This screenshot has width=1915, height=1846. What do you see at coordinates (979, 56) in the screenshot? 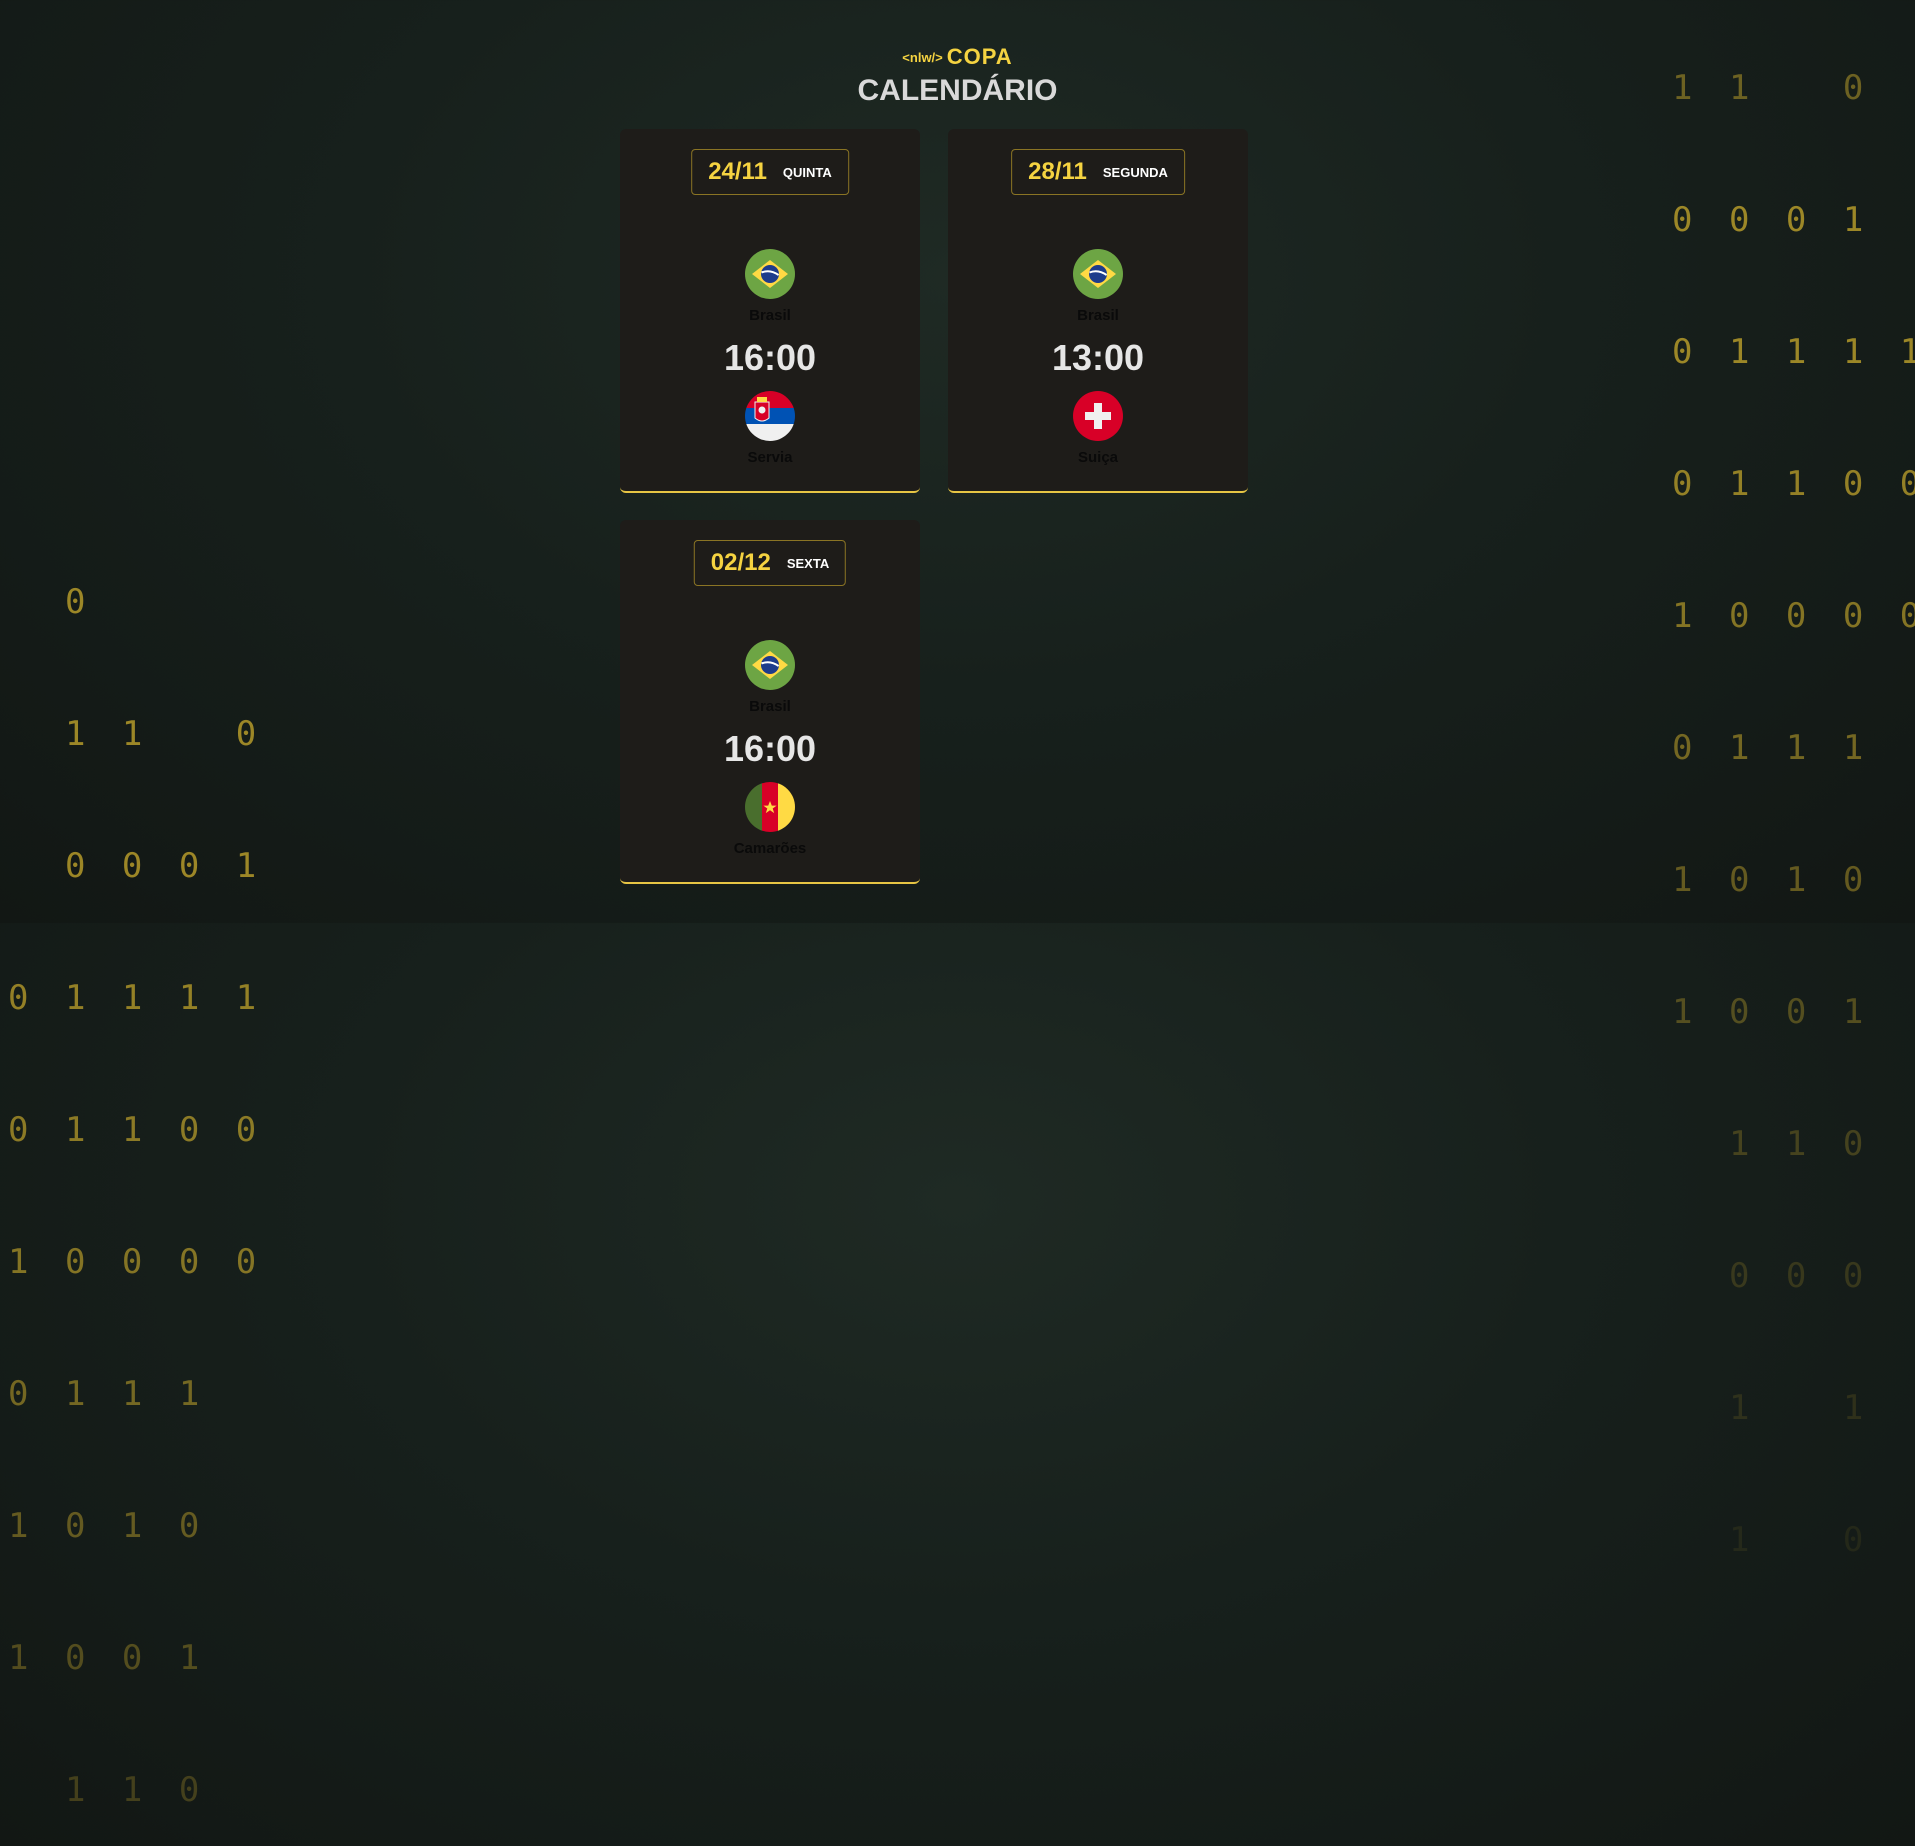
I see `logo-name: COPA` at bounding box center [979, 56].